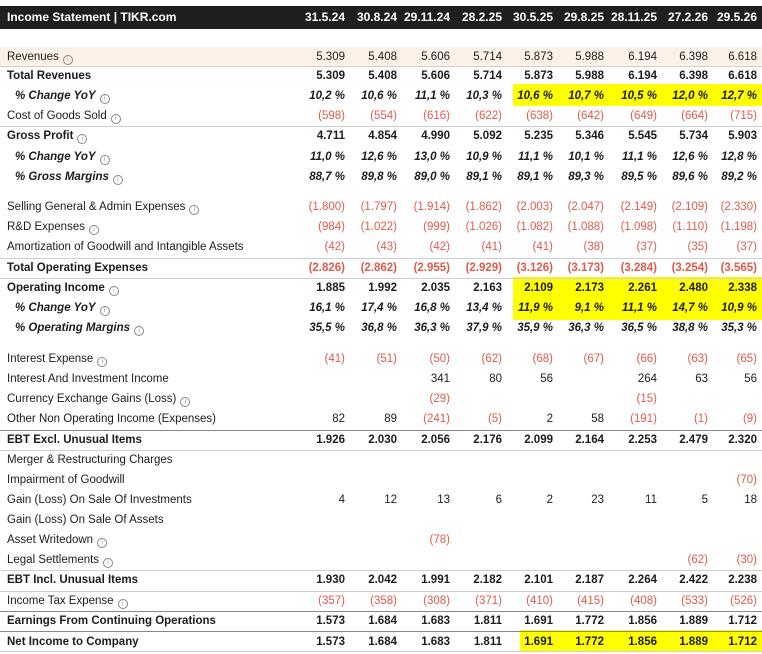 The height and width of the screenshot is (654, 762). What do you see at coordinates (593, 247) in the screenshot?
I see `table-cell: (38)` at bounding box center [593, 247].